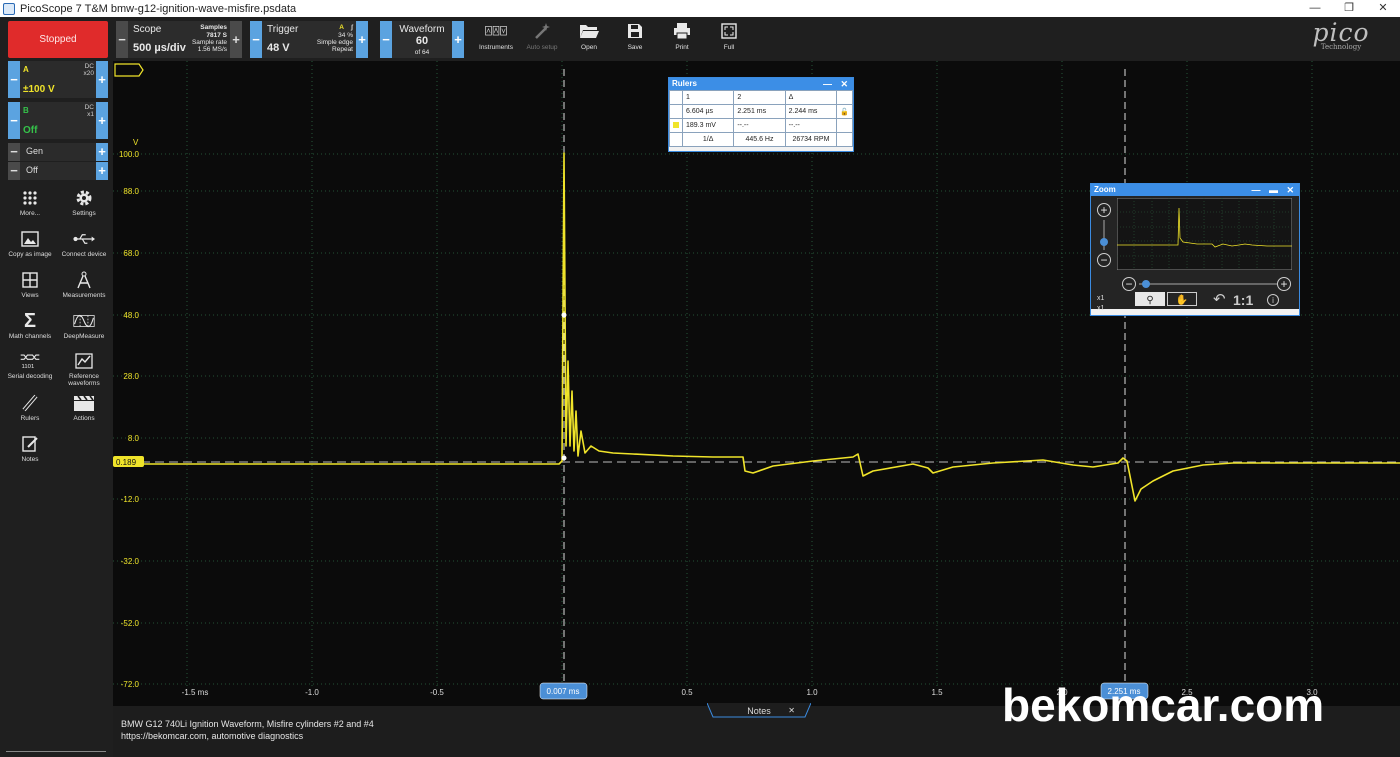  What do you see at coordinates (131, 191) in the screenshot?
I see `y-tick-label: 88.0` at bounding box center [131, 191].